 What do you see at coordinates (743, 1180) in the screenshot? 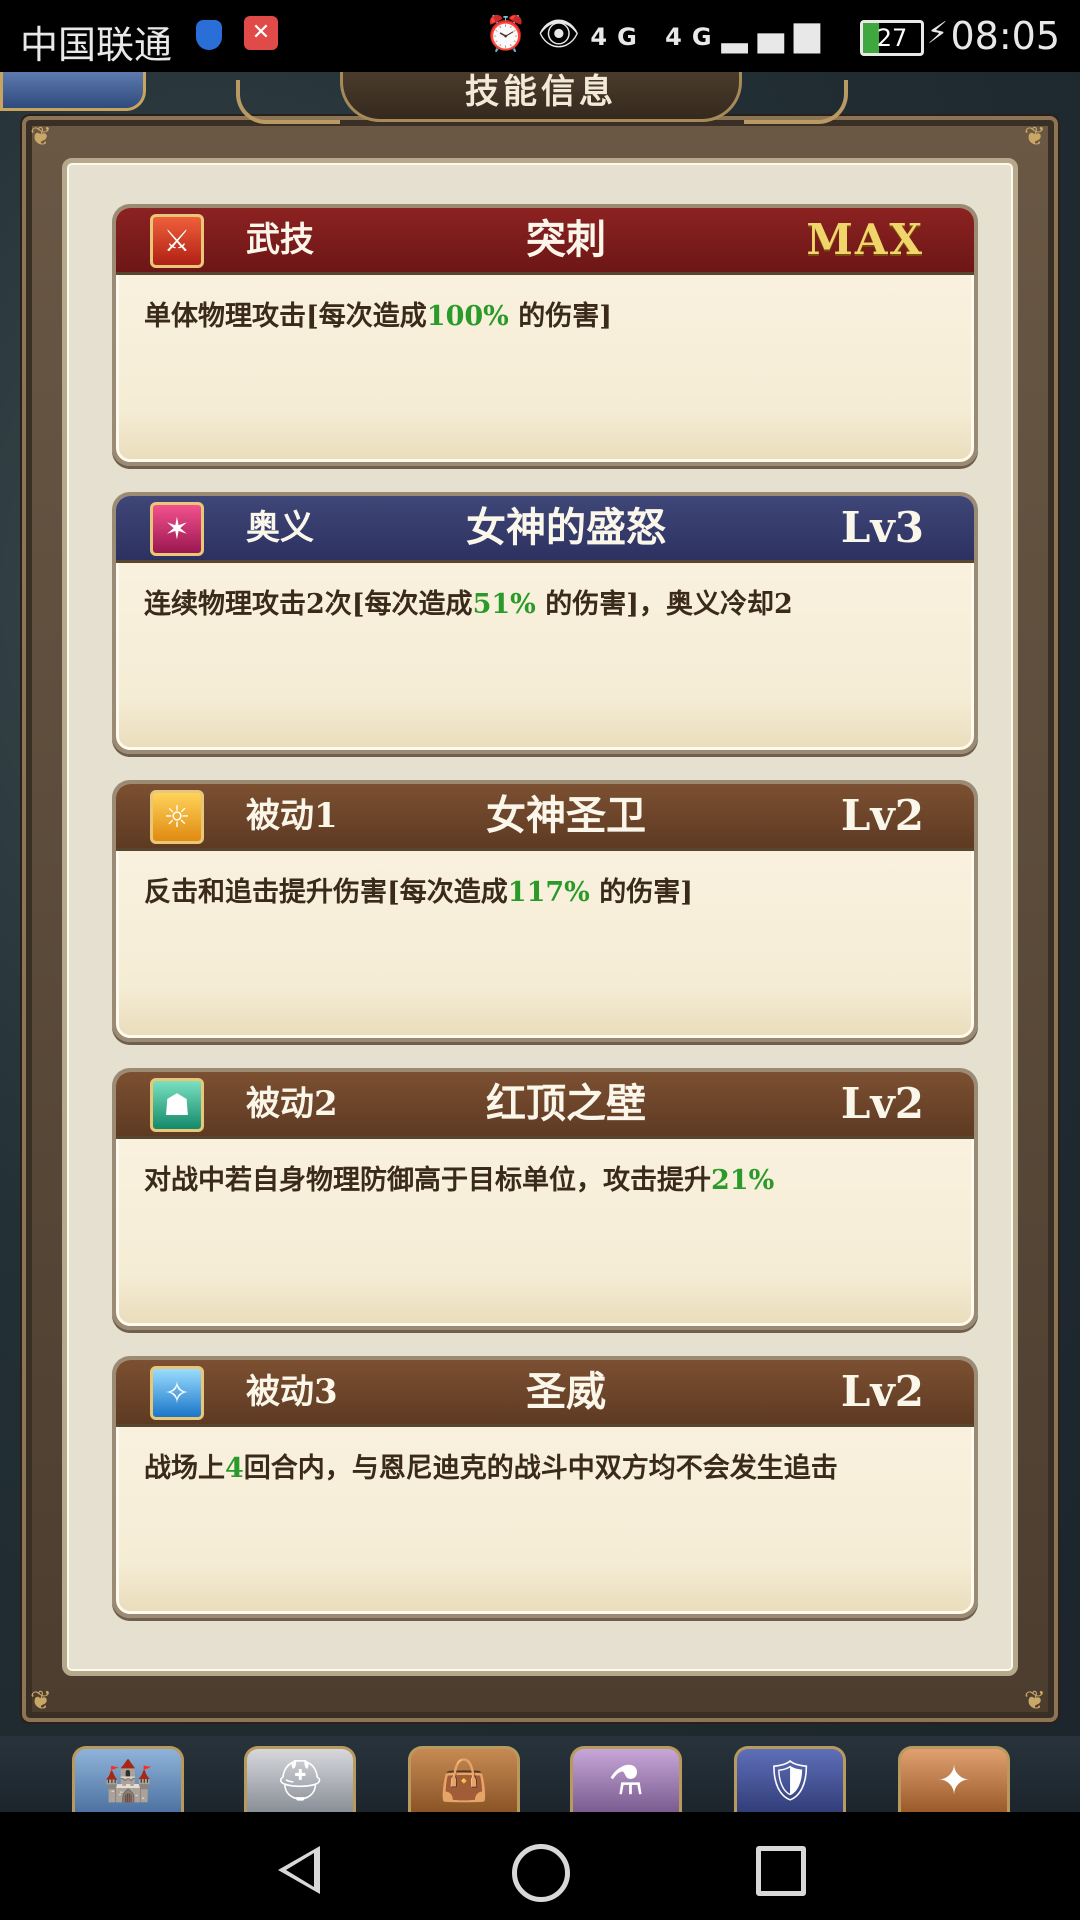
I see `skill-value-highlight: 21%` at bounding box center [743, 1180].